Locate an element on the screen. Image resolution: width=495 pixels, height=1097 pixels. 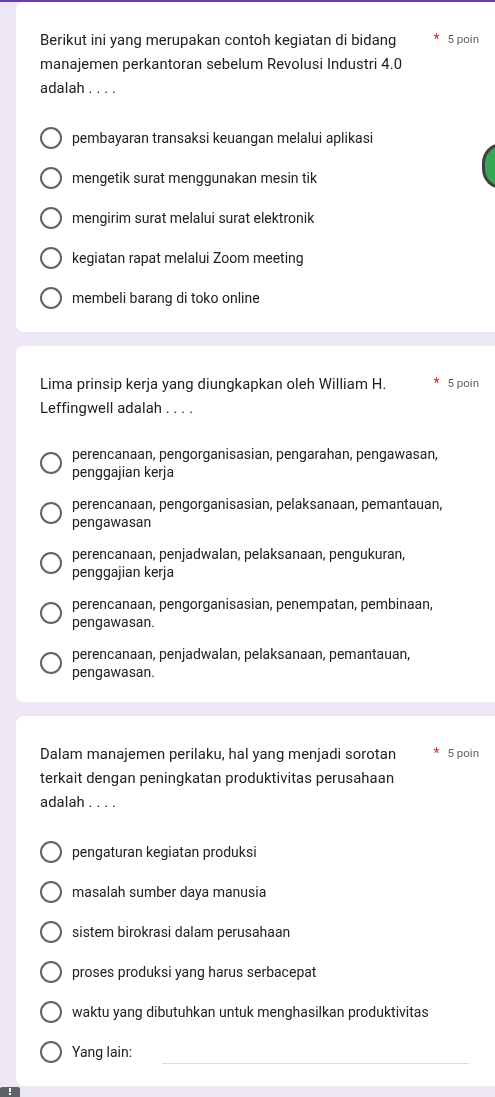
question-title: Dalam manajemen perilaku, hal yang menjadi sorotan terkait dengan peningkatan produktivitas perusahaan adalah . . . . is located at coordinates (219, 778).